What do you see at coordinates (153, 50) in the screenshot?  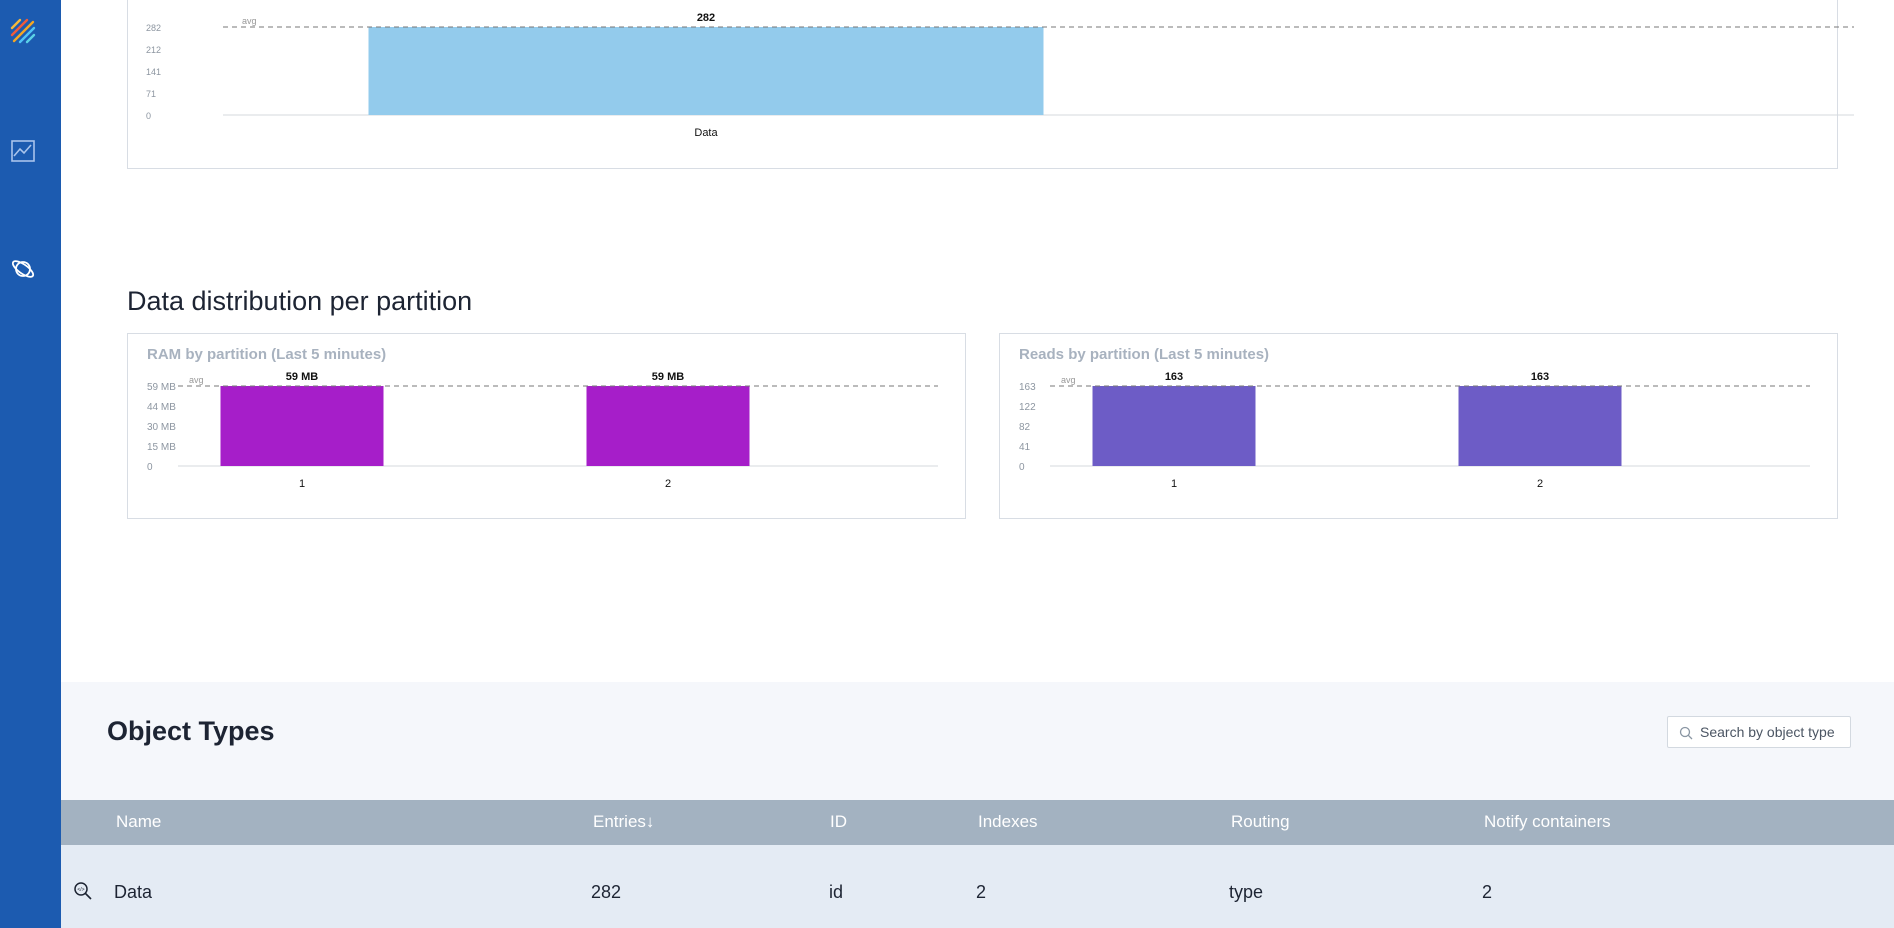 I see `y-tick-label: 212` at bounding box center [153, 50].